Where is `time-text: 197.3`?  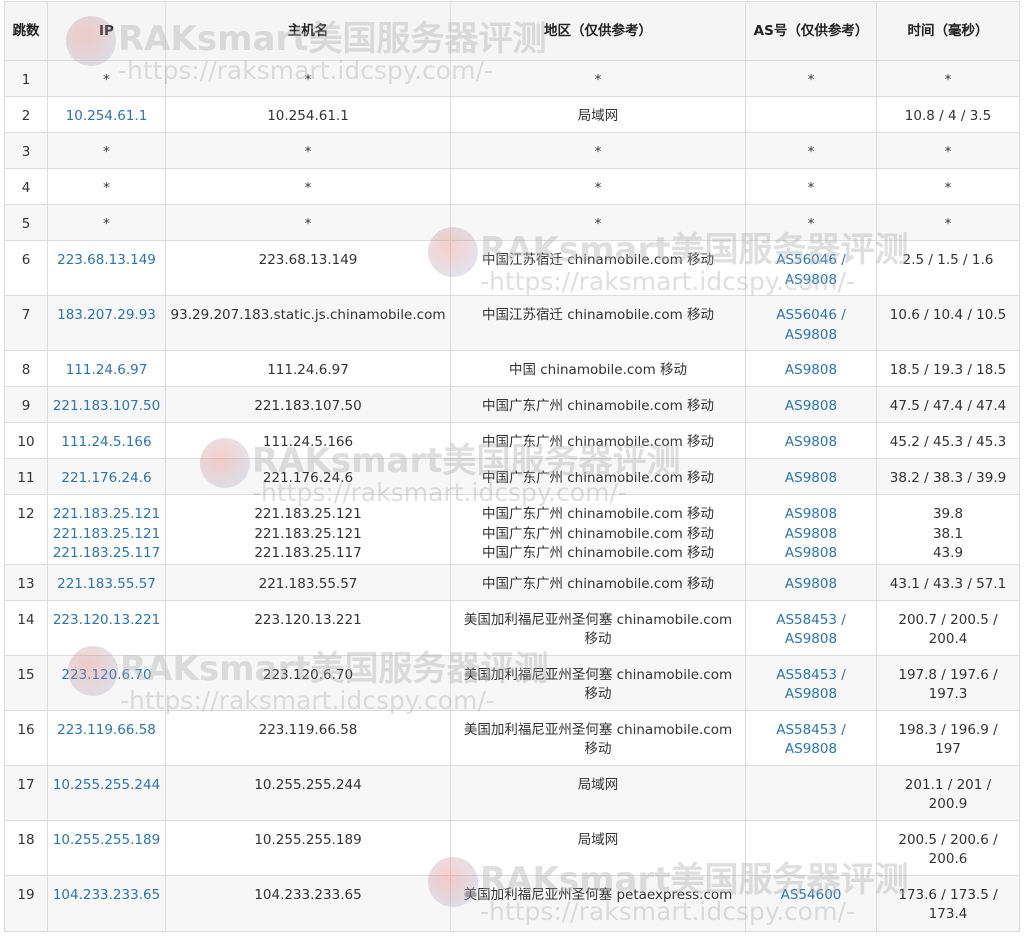
time-text: 197.3 is located at coordinates (948, 694).